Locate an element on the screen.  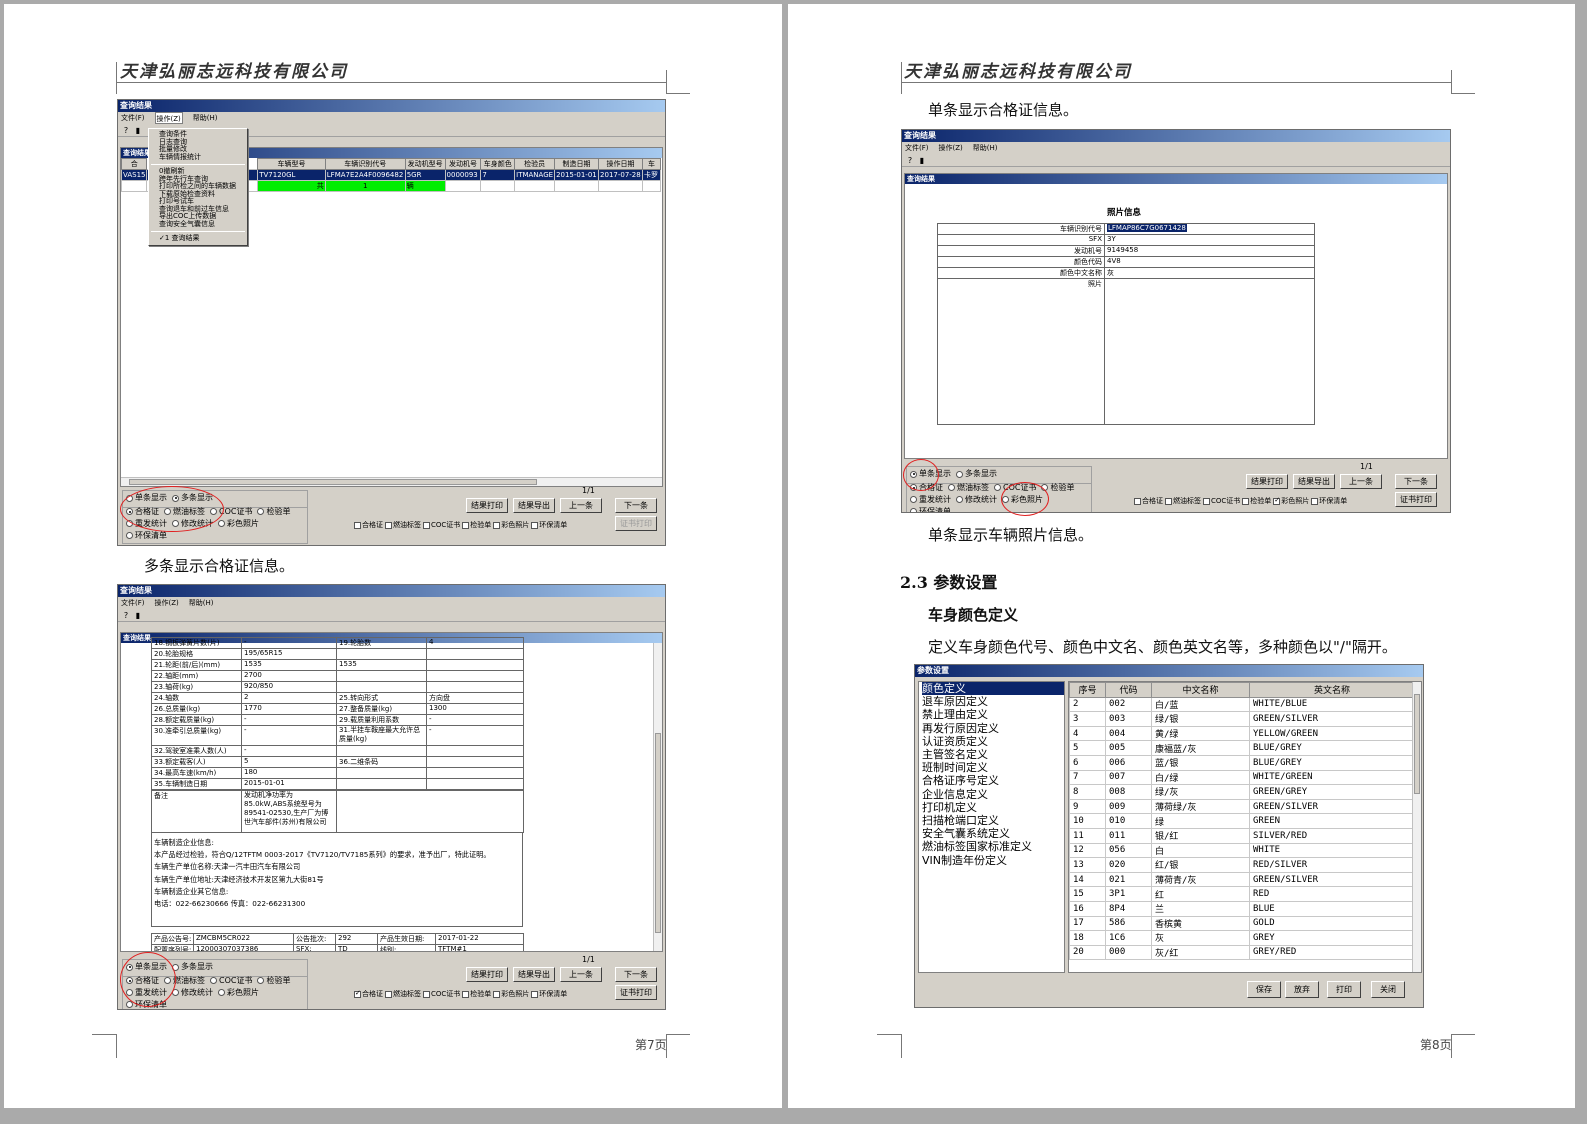
color-cell: 003 is located at coordinates (1128, 719).